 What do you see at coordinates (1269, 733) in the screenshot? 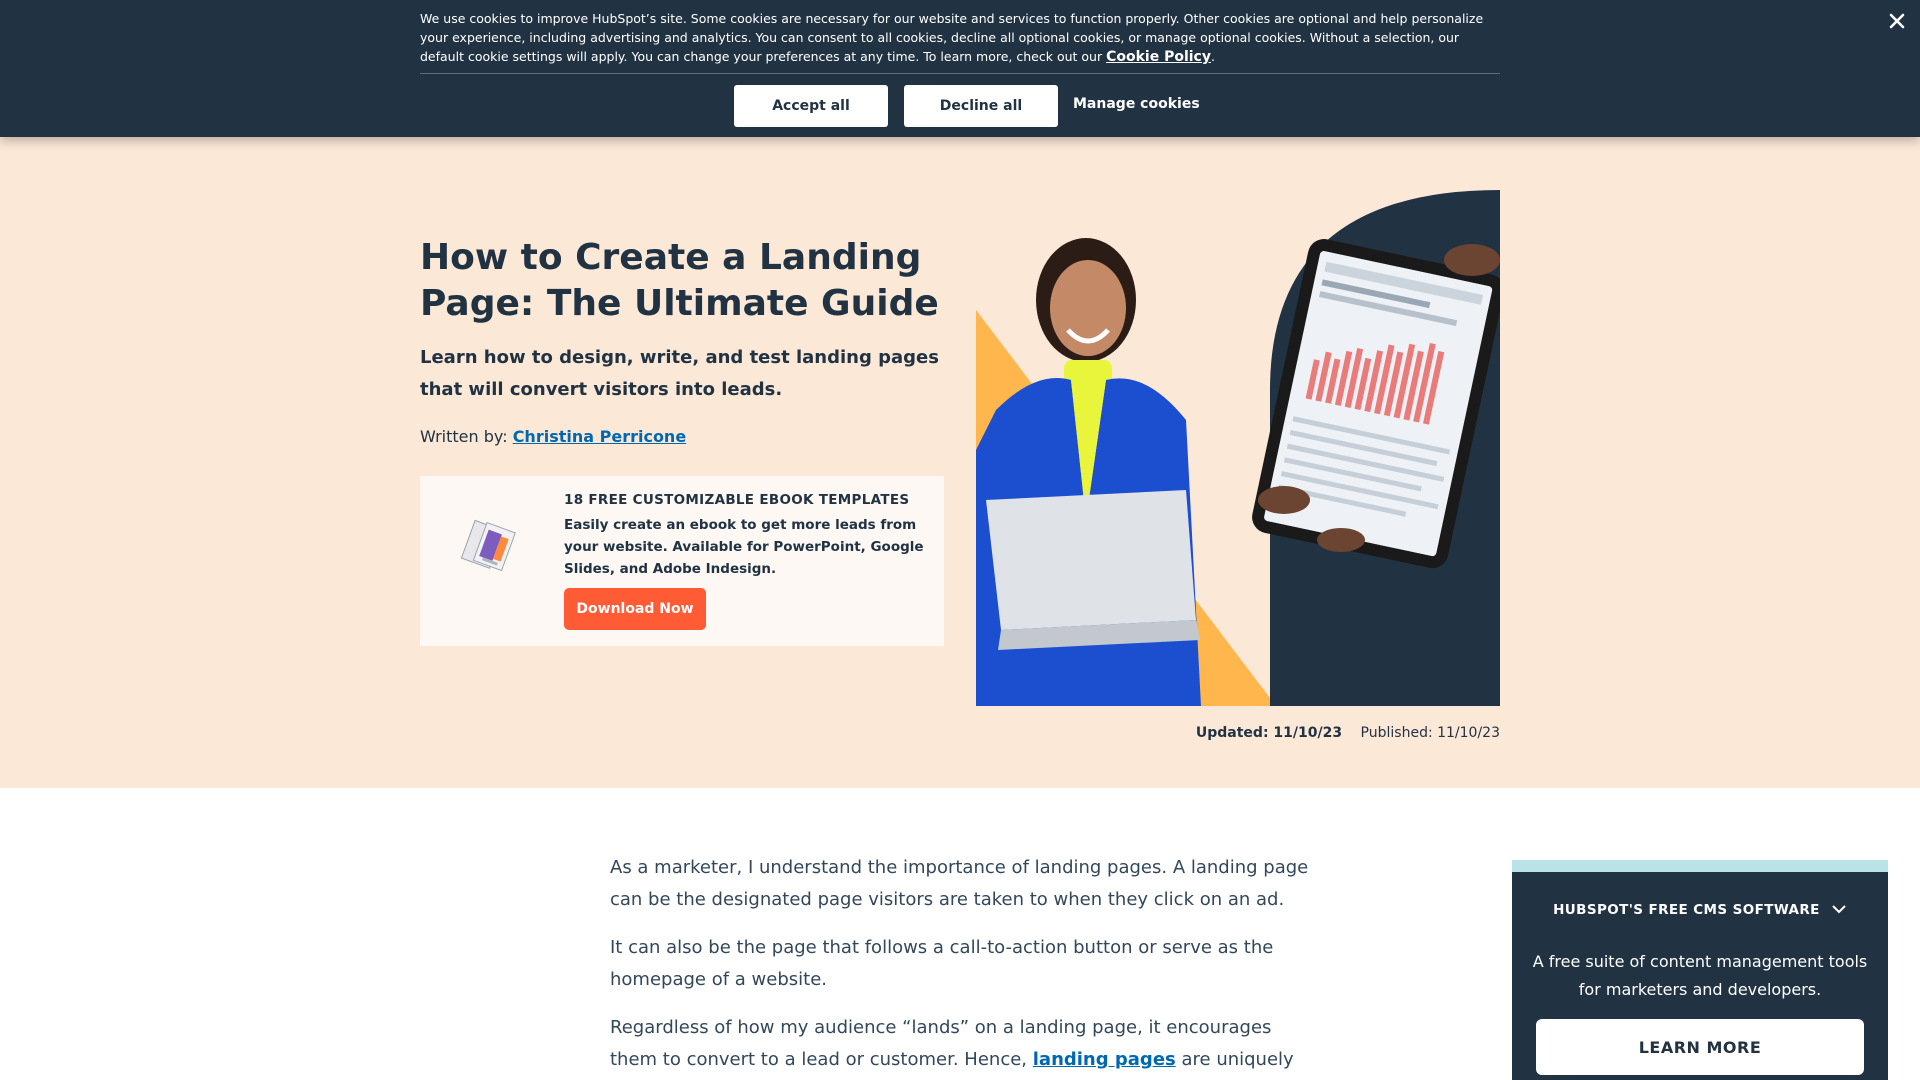
I see `updated-date: Updated: 11/10/23` at bounding box center [1269, 733].